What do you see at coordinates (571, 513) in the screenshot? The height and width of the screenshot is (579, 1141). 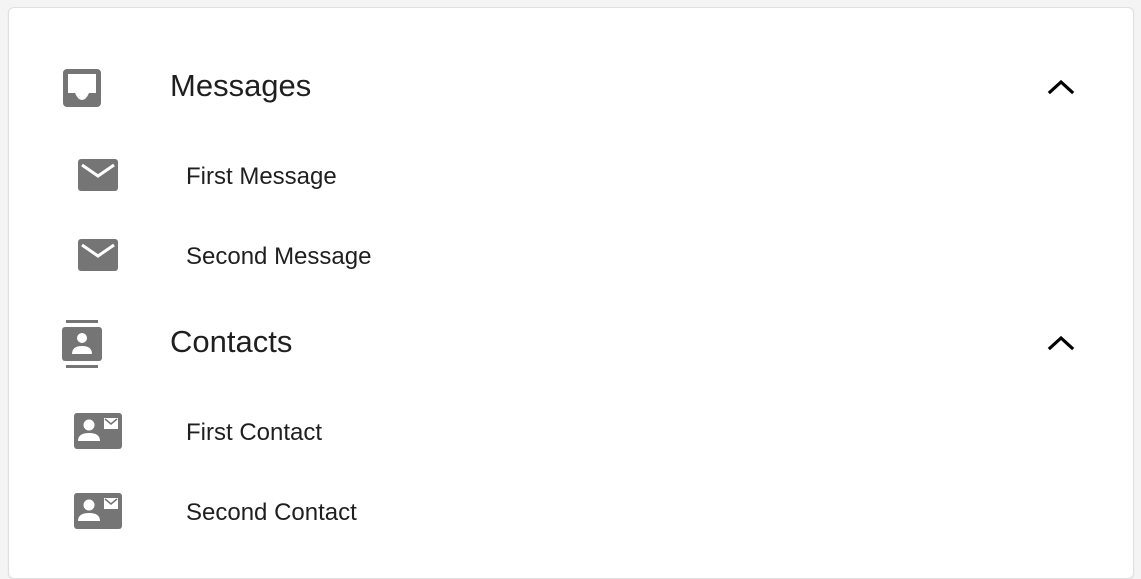 I see `list-item: Second Contact` at bounding box center [571, 513].